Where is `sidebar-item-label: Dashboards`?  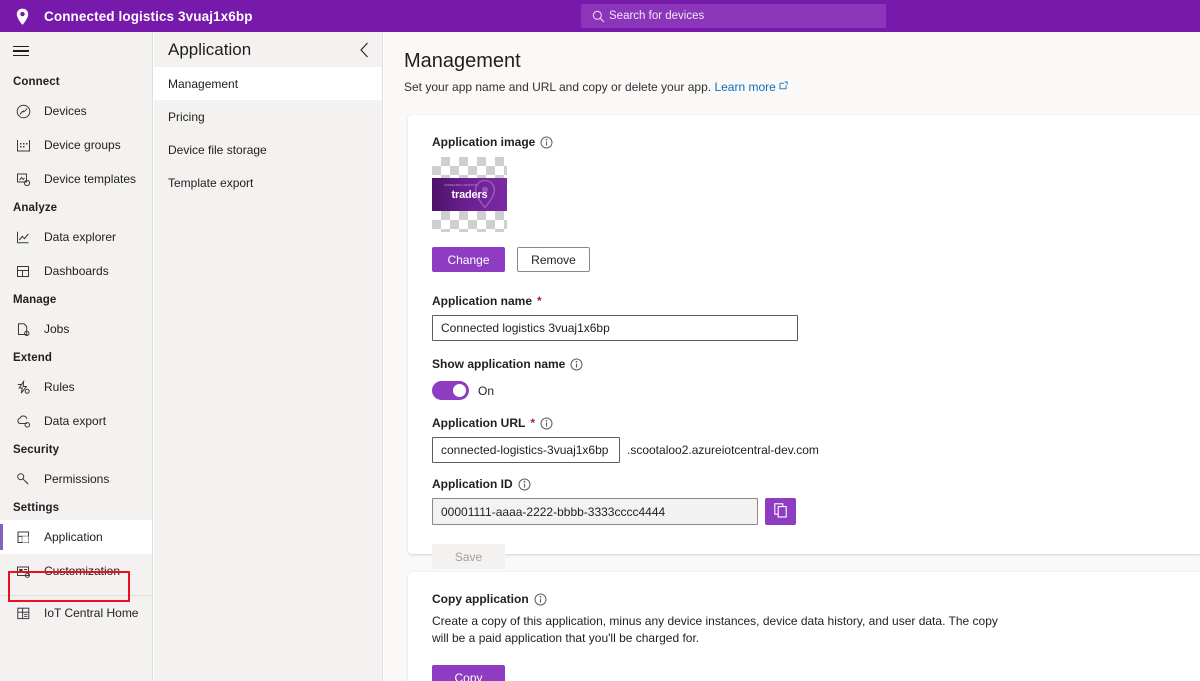 sidebar-item-label: Dashboards is located at coordinates (76, 271).